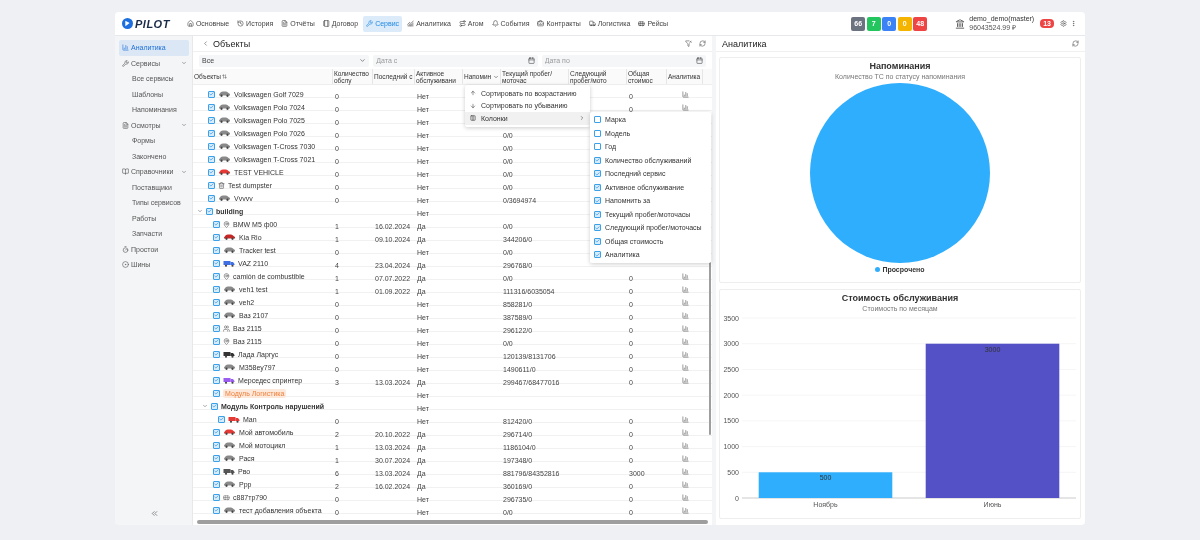 This screenshot has height=540, width=1200. What do you see at coordinates (205, 43) in the screenshot?
I see `back-icon` at bounding box center [205, 43].